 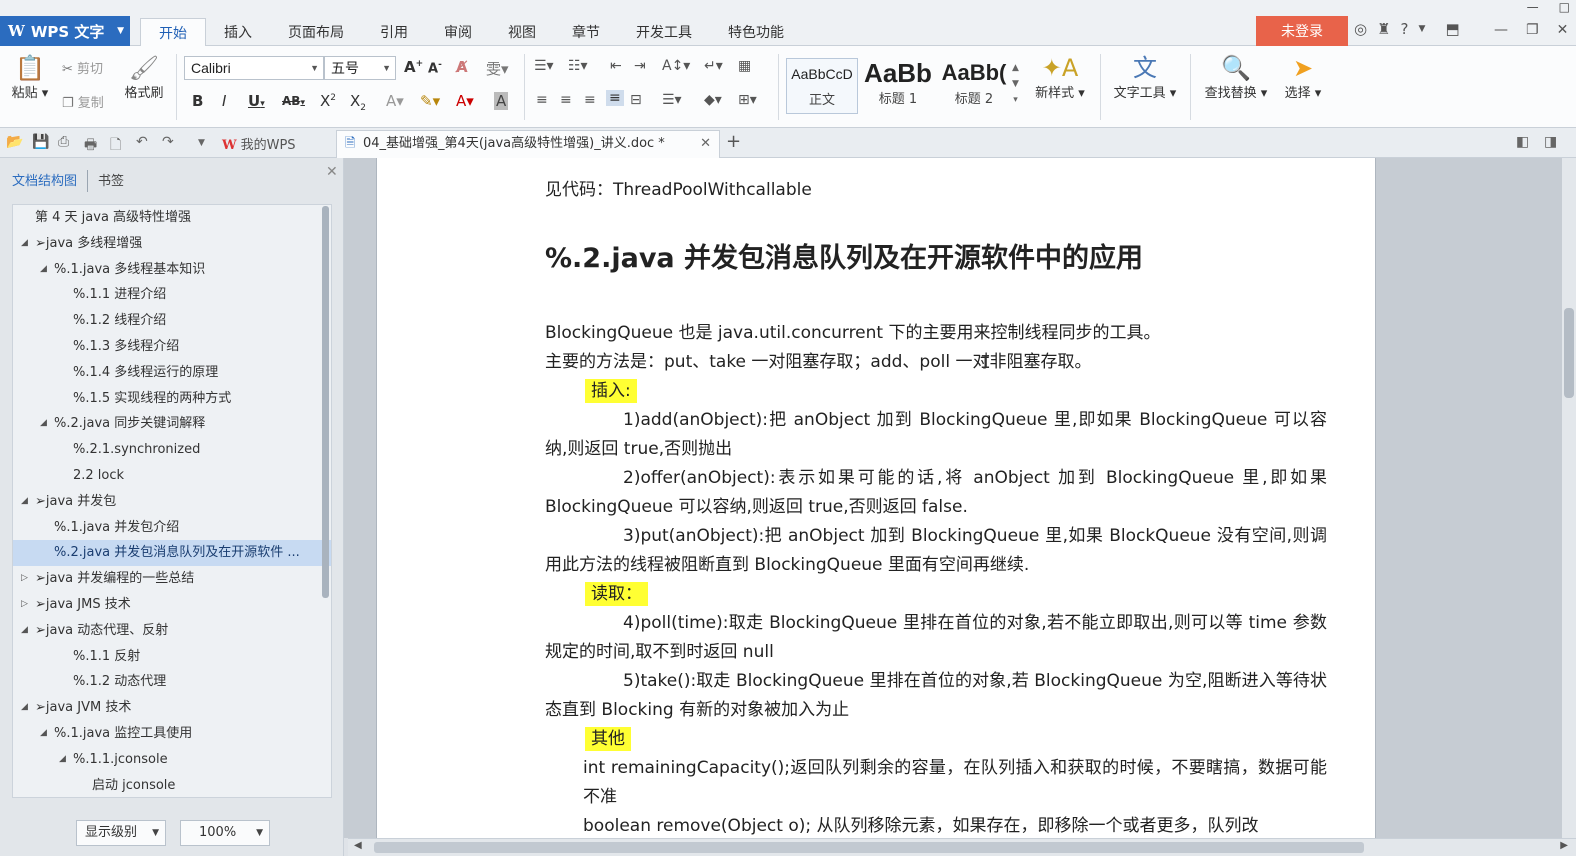 What do you see at coordinates (358, 102) in the screenshot?
I see `subscript-icon: X2` at bounding box center [358, 102].